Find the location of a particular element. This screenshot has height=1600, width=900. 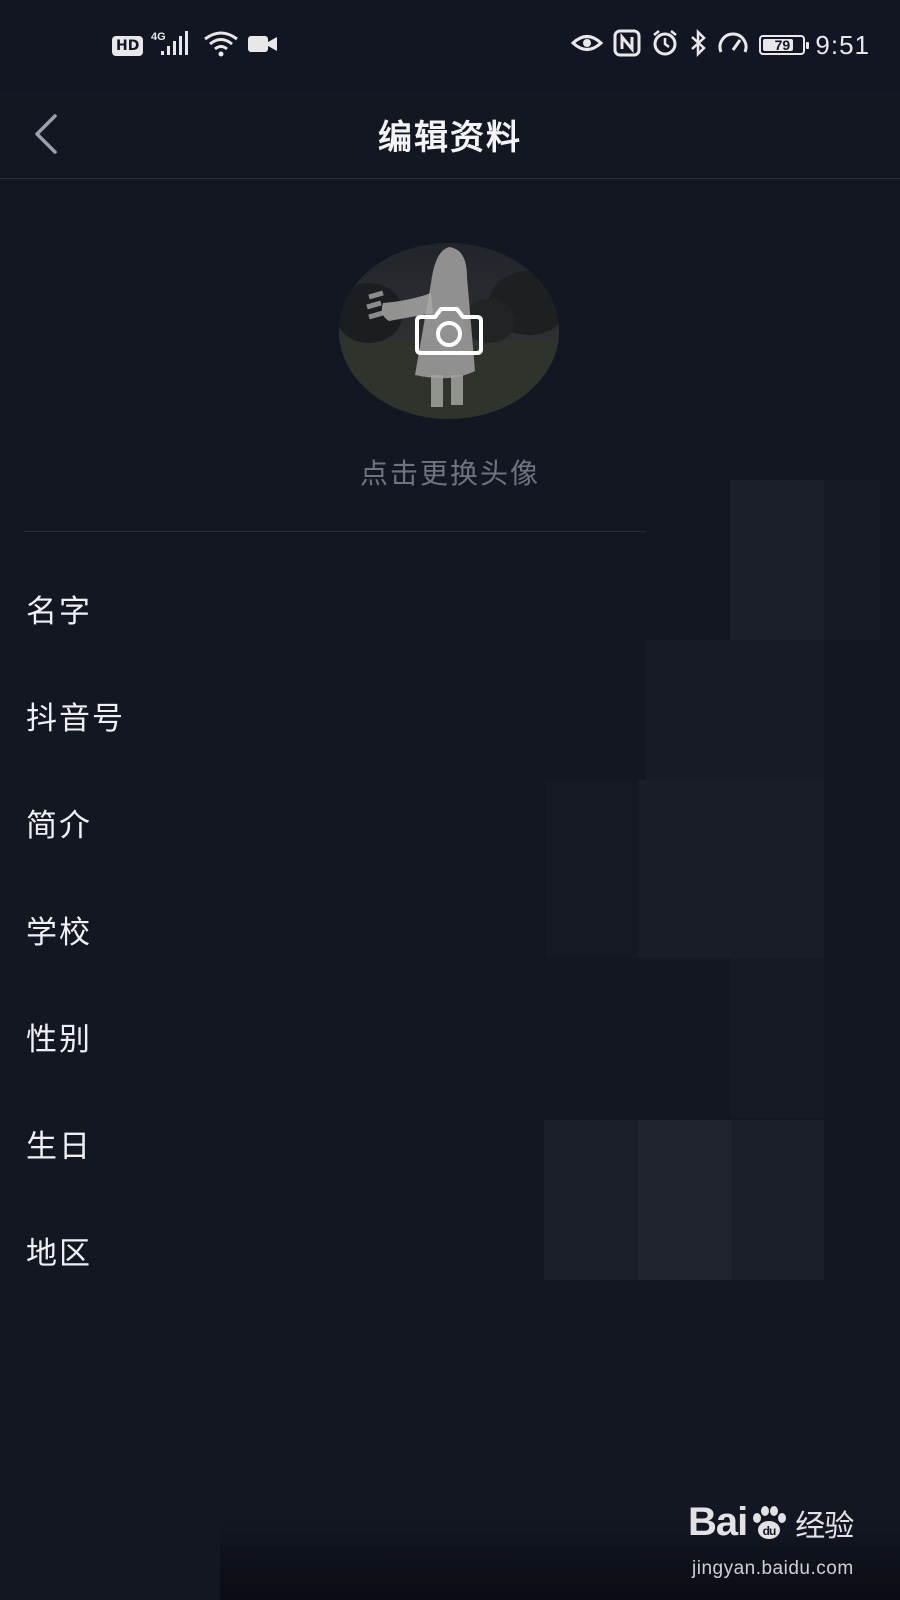

field-label: 名字 is located at coordinates (59, 612).